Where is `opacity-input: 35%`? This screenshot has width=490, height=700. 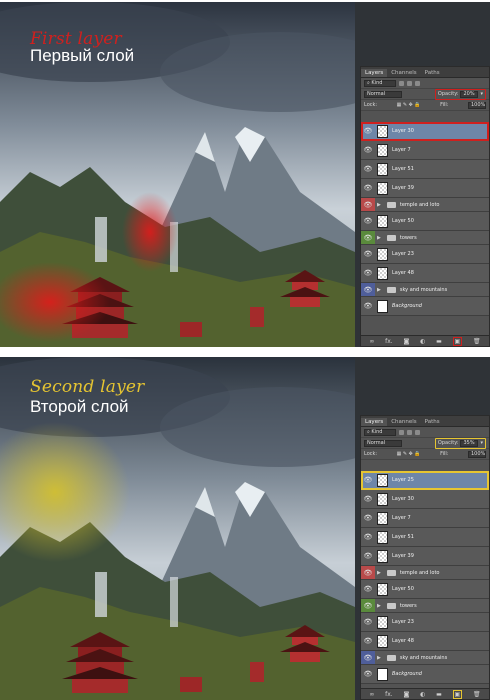
opacity-input: 35% is located at coordinates (469, 443).